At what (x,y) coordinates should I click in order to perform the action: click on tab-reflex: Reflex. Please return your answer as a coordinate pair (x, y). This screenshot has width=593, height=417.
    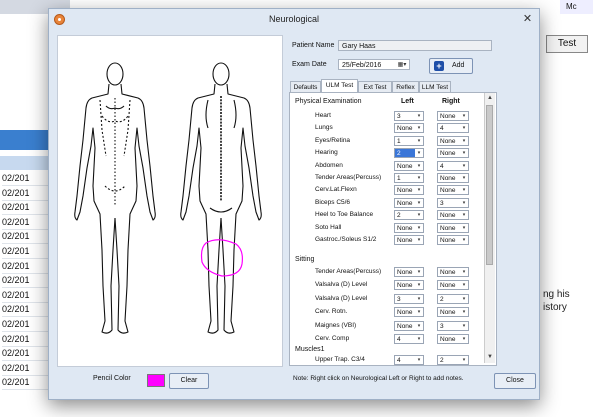
    Looking at the image, I should click on (405, 86).